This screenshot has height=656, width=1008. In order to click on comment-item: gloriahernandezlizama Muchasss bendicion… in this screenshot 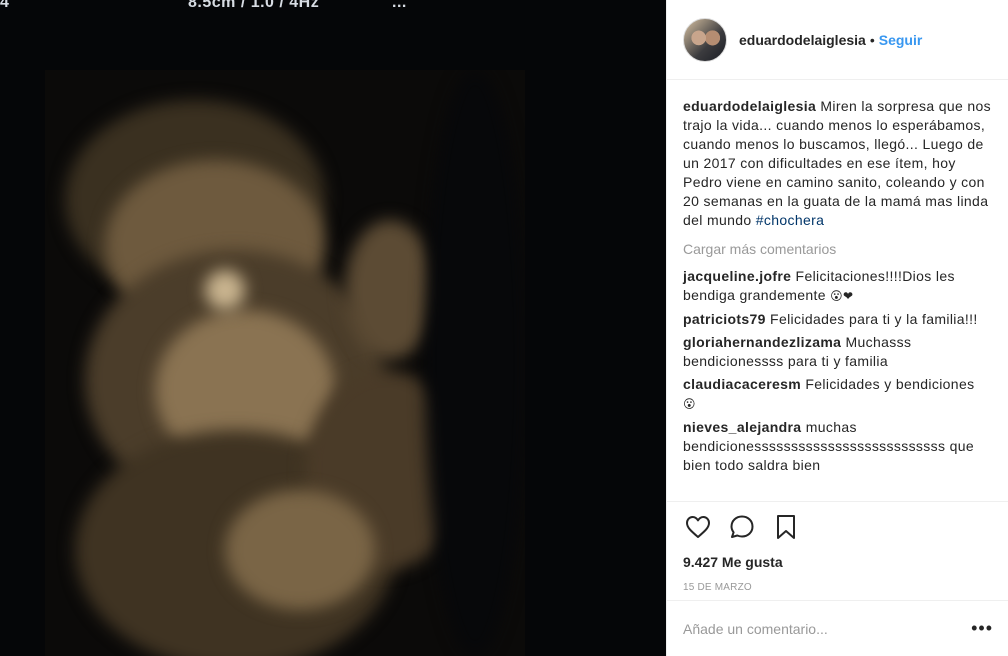, I will do `click(838, 352)`.